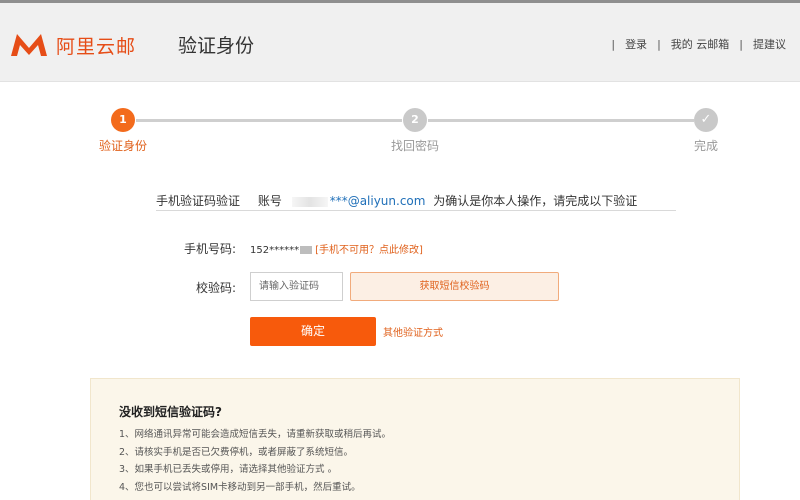  I want to click on help-item: 2、请核实手机是否已欠费停机，或者屏蔽了系统短信。, so click(236, 452).